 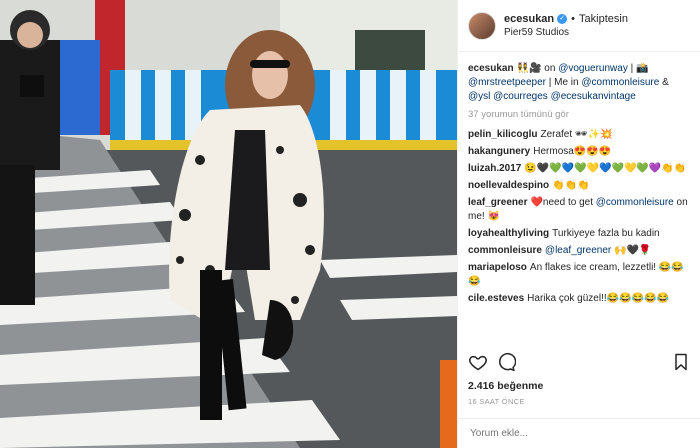 I want to click on comment-text: 🙌🖤🌹, so click(x=631, y=250).